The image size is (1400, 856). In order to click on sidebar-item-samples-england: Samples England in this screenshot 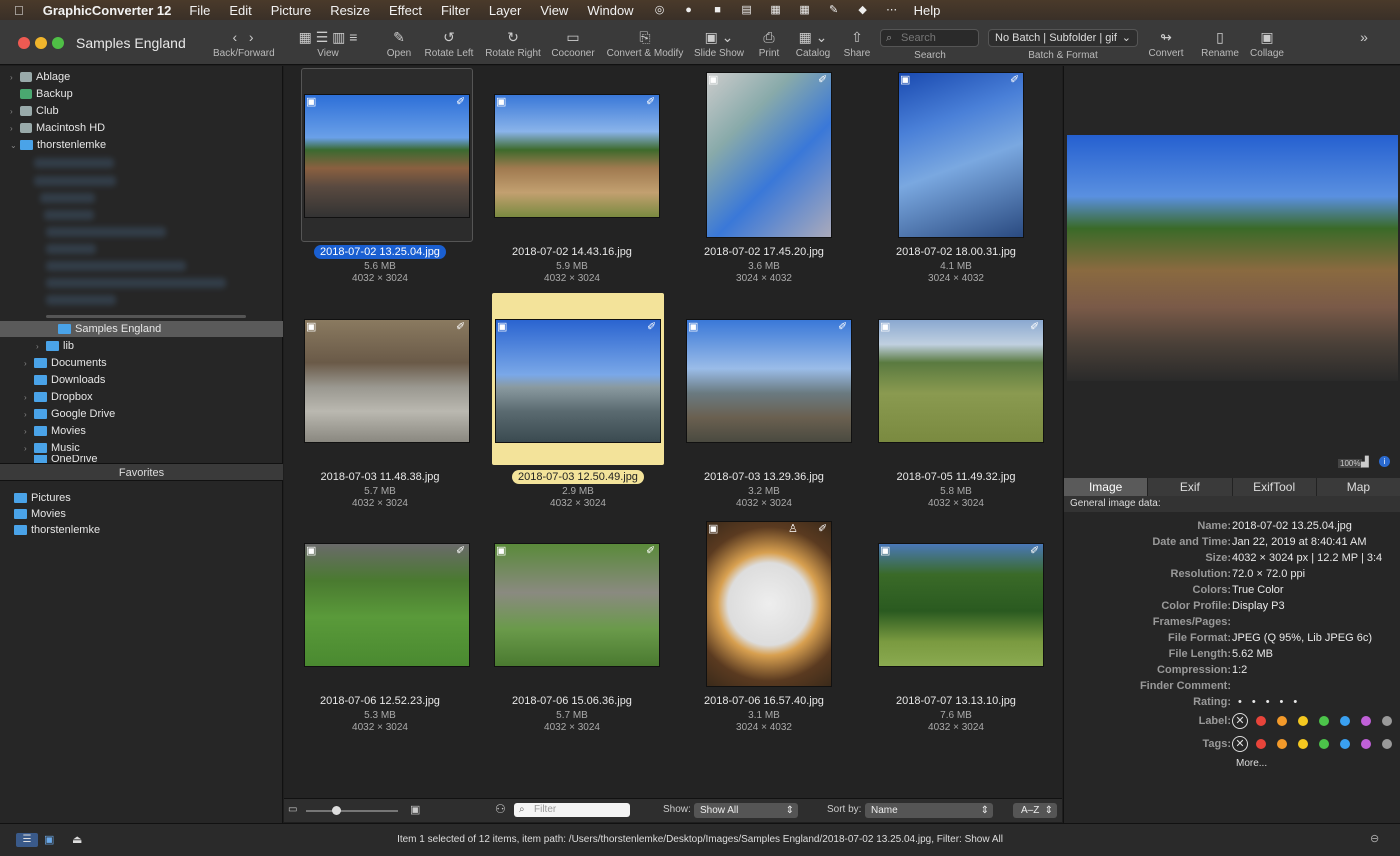, I will do `click(109, 329)`.